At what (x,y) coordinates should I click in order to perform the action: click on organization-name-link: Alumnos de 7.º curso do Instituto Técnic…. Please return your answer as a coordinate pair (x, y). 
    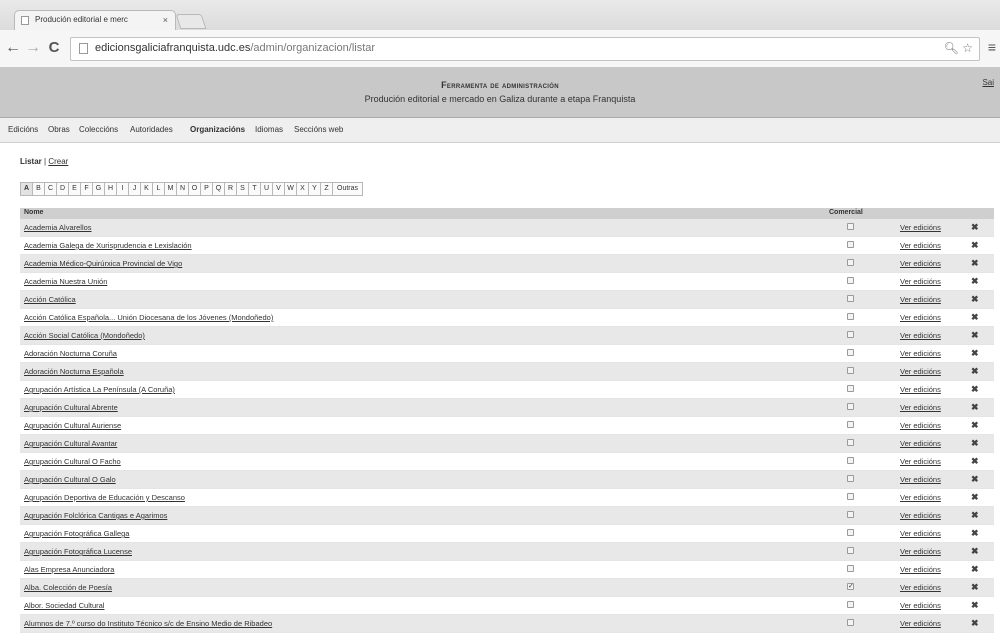
    Looking at the image, I should click on (148, 623).